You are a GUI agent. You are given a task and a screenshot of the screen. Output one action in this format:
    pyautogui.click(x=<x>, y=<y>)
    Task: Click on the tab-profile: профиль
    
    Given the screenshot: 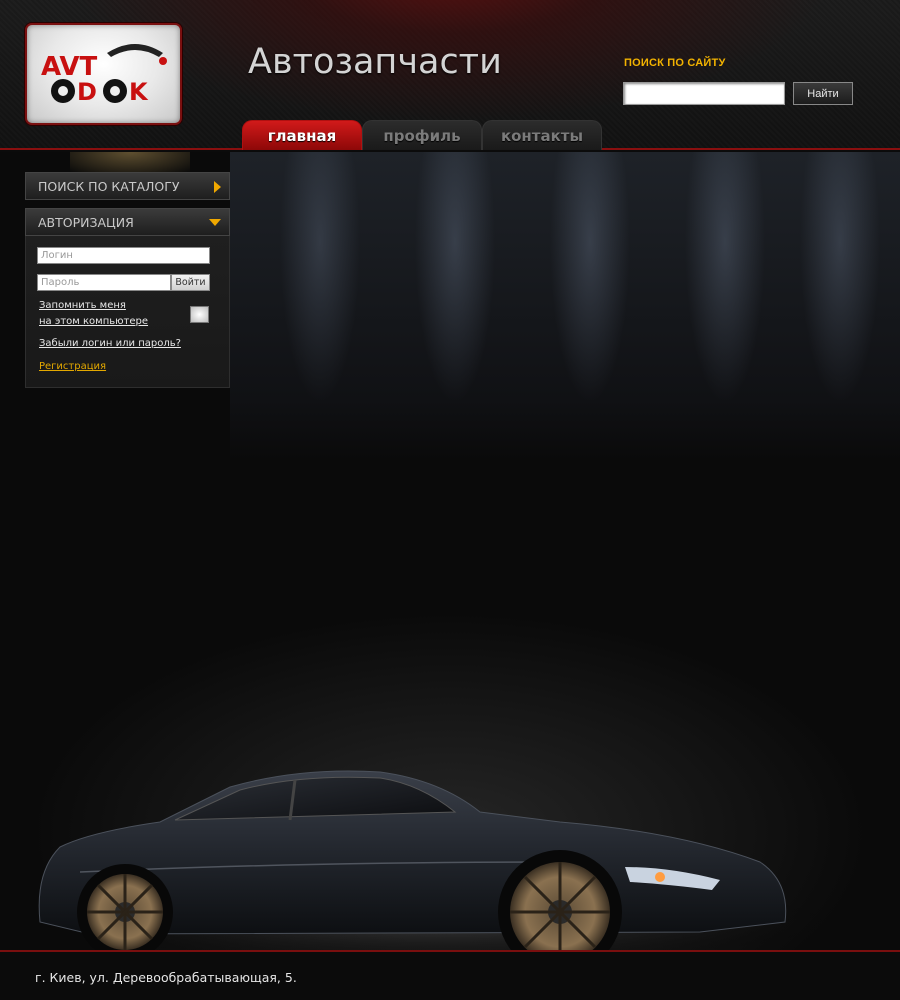 What is the action you would take?
    pyautogui.click(x=422, y=135)
    